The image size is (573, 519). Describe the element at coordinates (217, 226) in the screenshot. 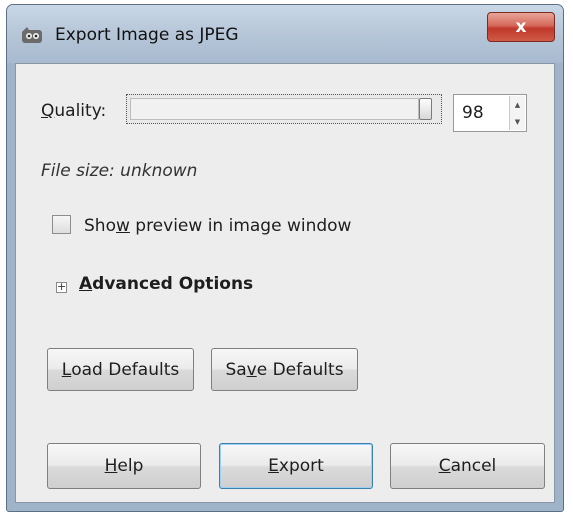

I see `show-preview-label: Show preview in image window` at that location.